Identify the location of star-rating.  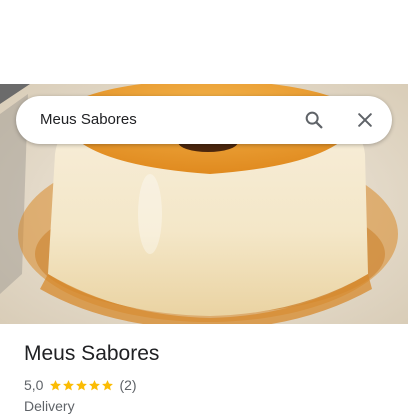
(81, 385).